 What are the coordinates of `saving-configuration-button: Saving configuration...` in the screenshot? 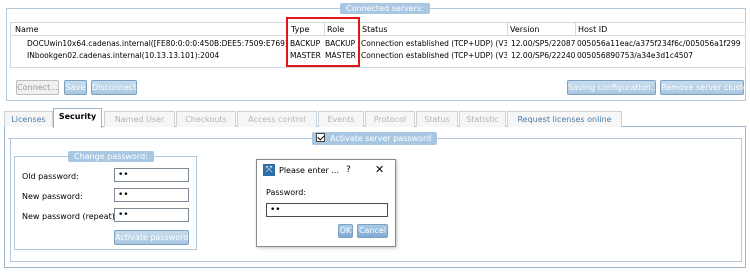 It's located at (612, 87).